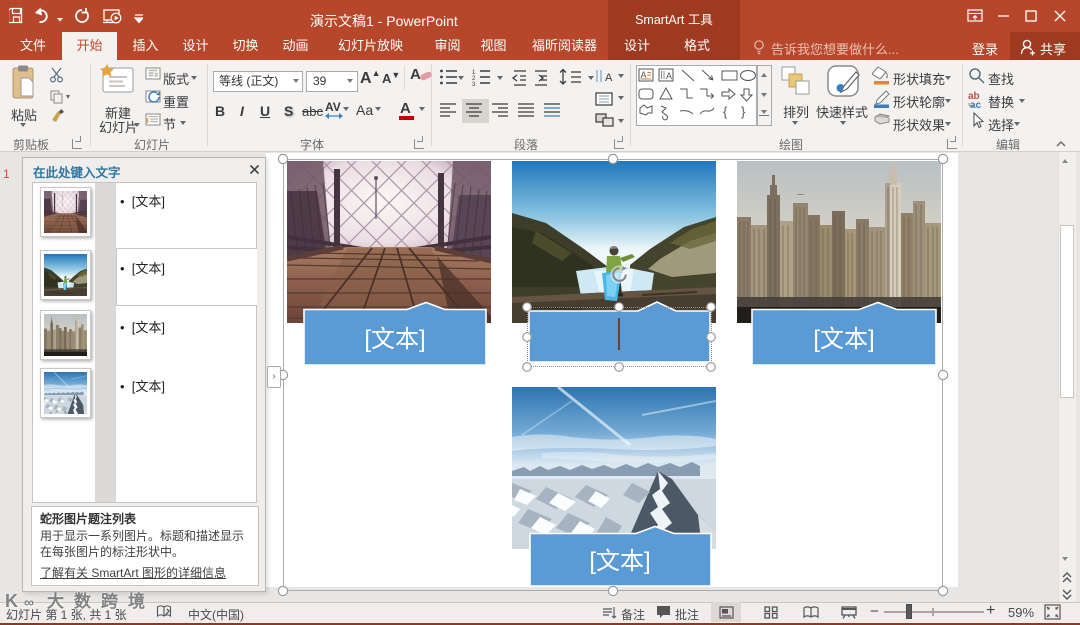  I want to click on svg-text: ac, so click(976, 105).